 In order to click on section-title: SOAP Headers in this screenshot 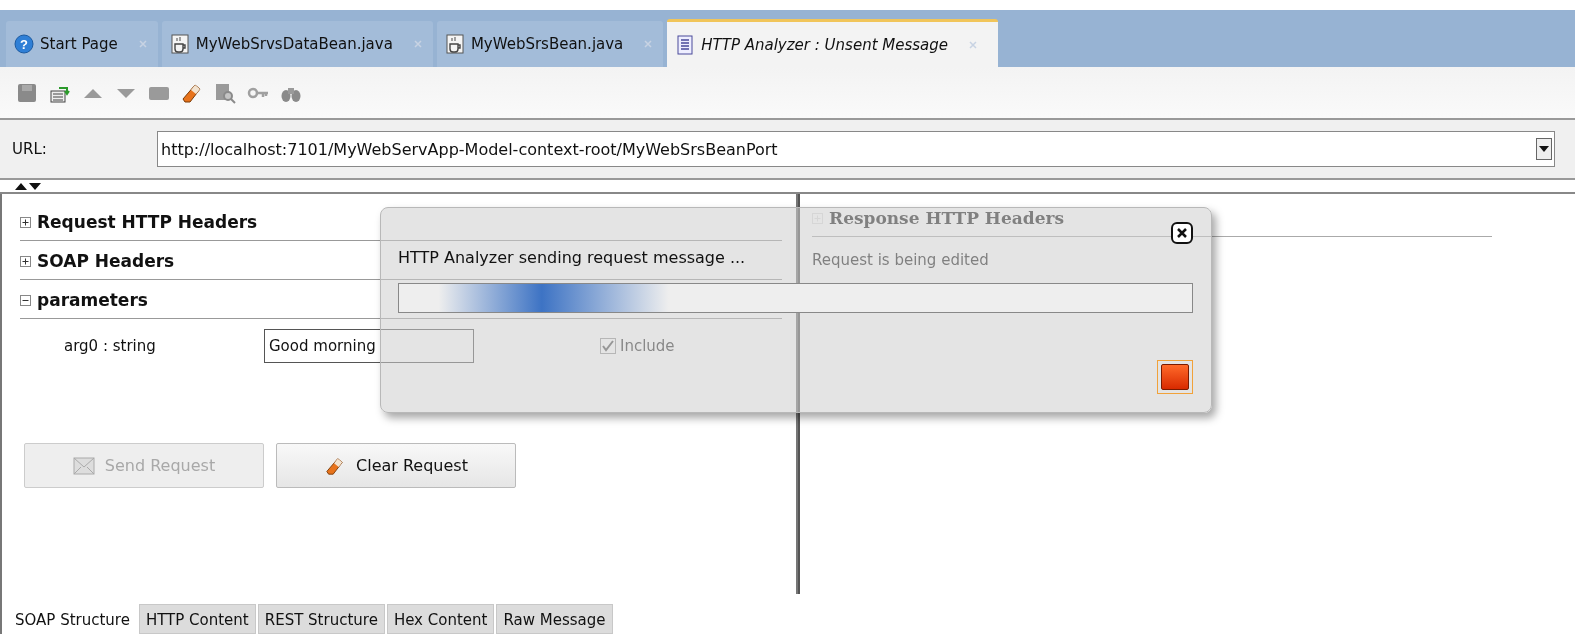, I will do `click(106, 261)`.